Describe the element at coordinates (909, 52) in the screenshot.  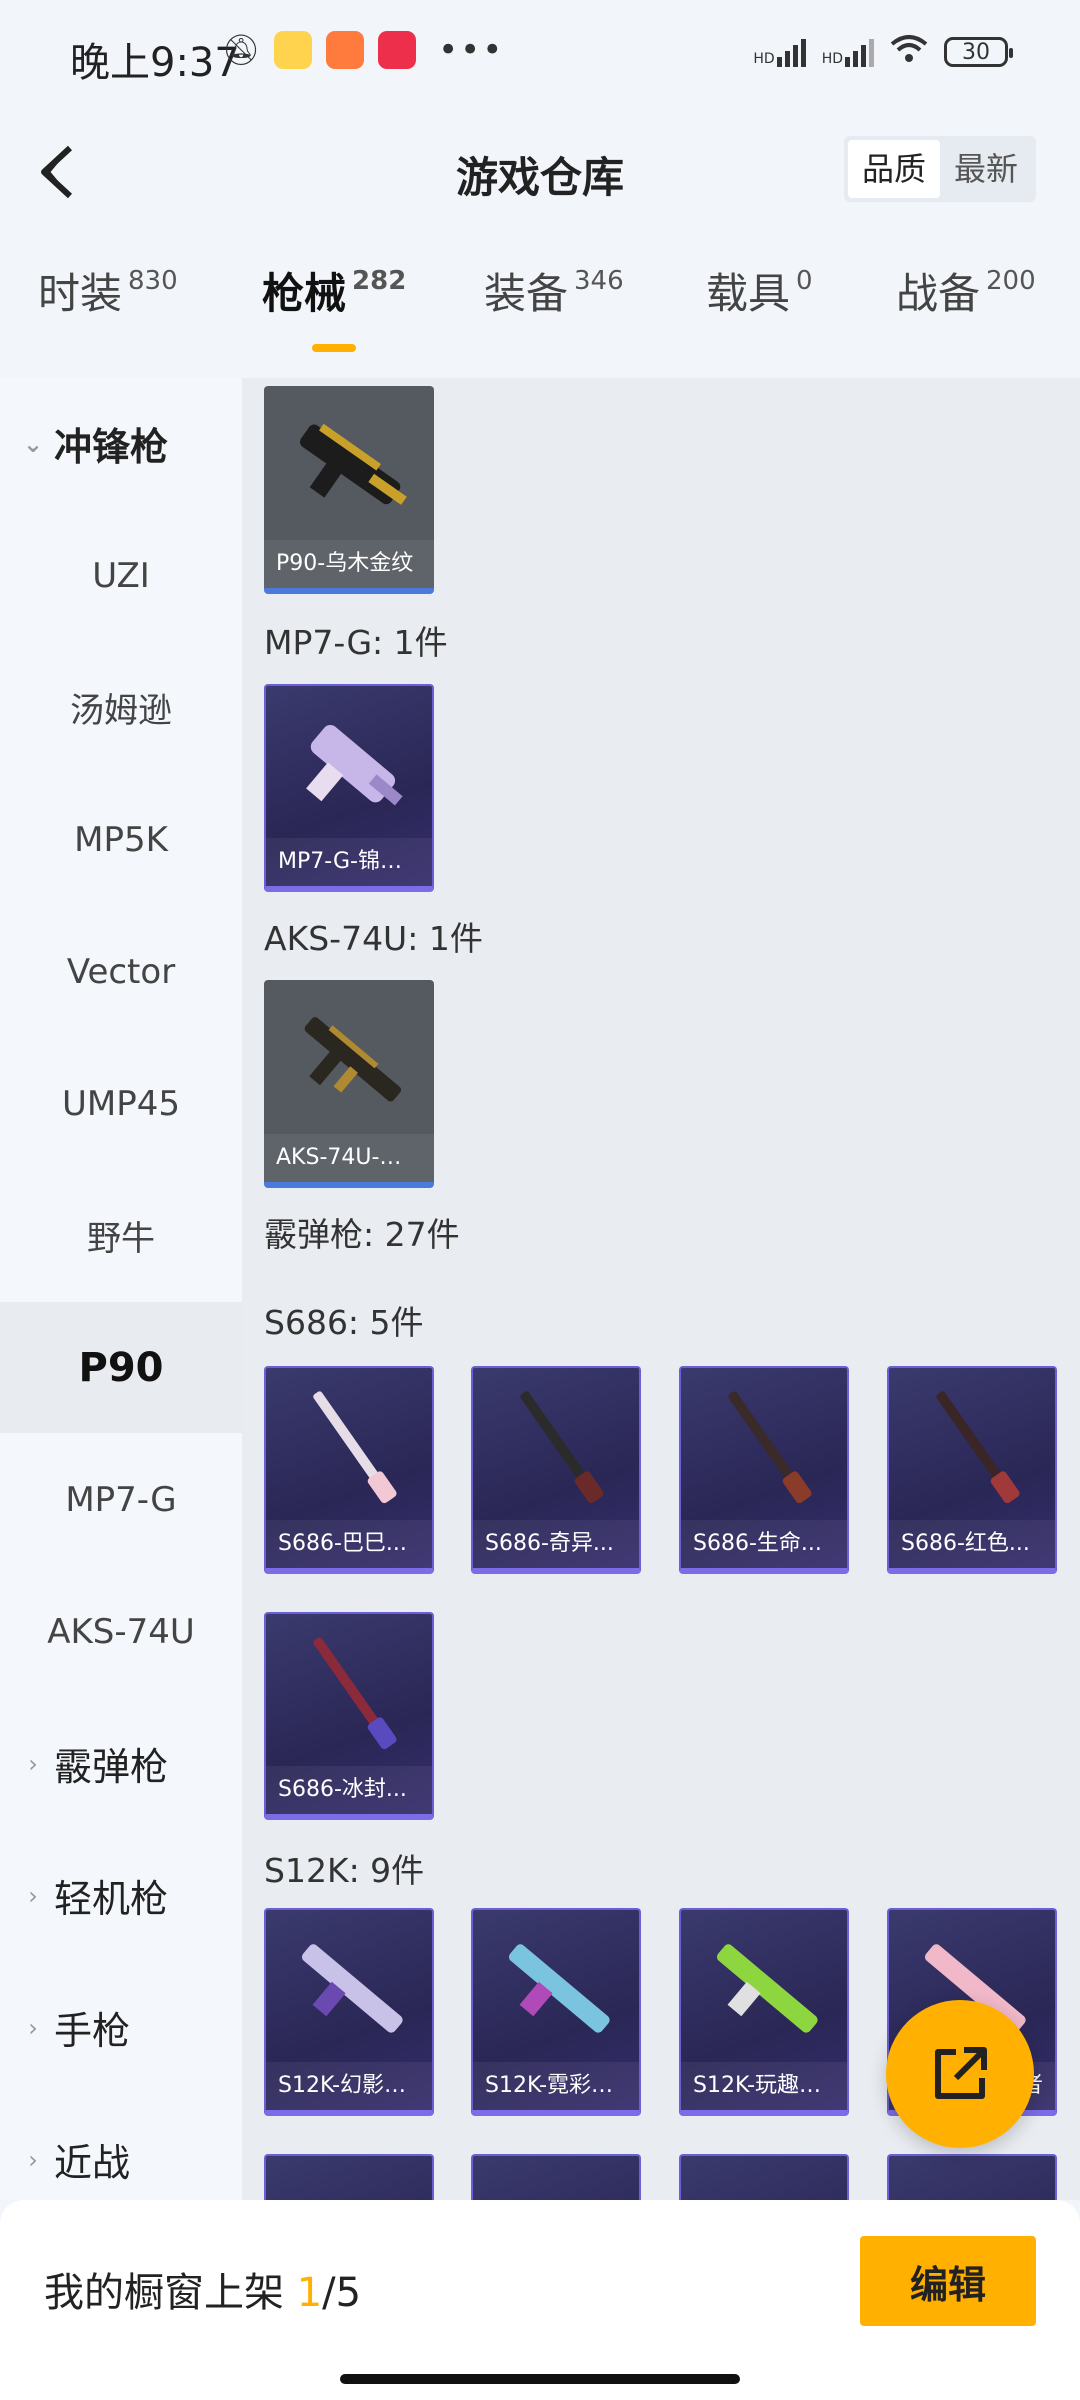
I see `wifi-icon` at that location.